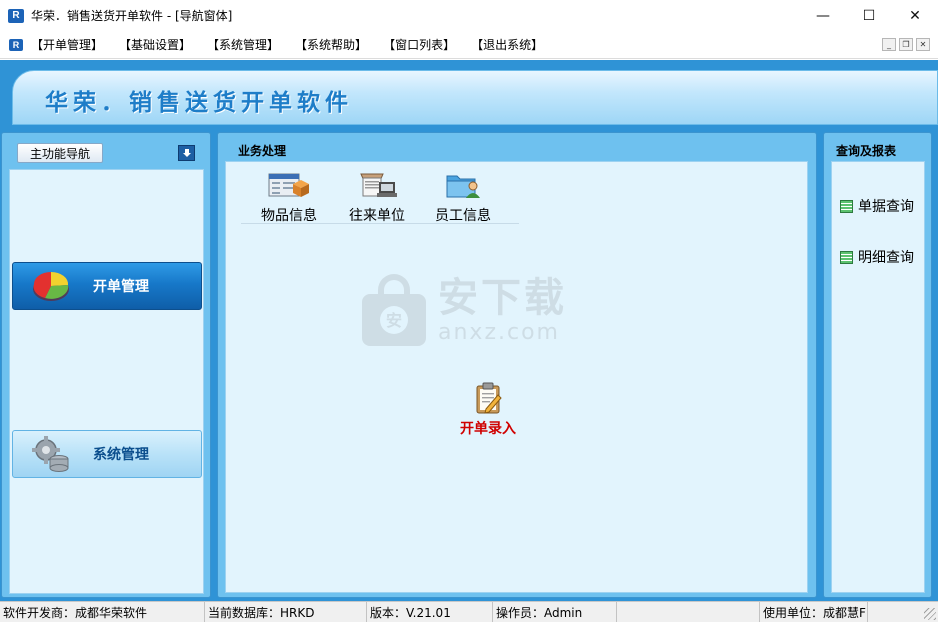  I want to click on gear-database-icon, so click(50, 454).